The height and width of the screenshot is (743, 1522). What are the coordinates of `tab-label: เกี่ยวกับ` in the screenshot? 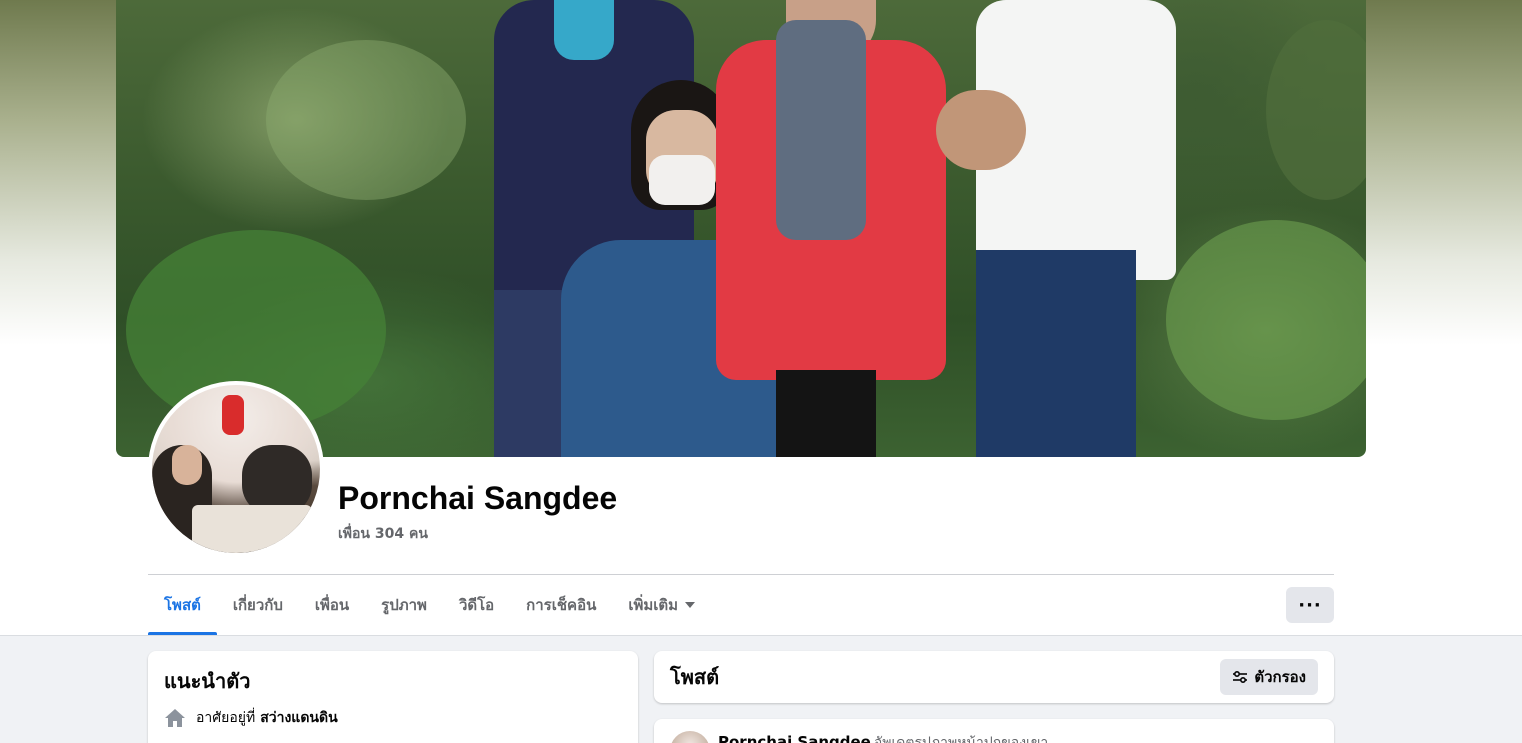 It's located at (257, 605).